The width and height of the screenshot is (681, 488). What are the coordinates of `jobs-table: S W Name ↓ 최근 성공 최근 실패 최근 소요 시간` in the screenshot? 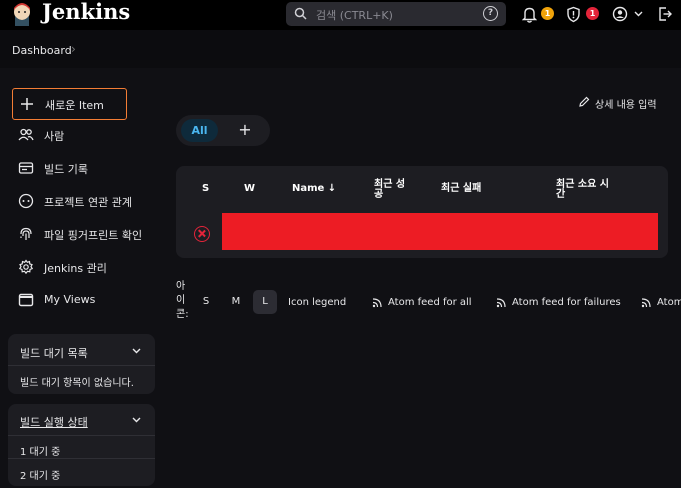 It's located at (422, 212).